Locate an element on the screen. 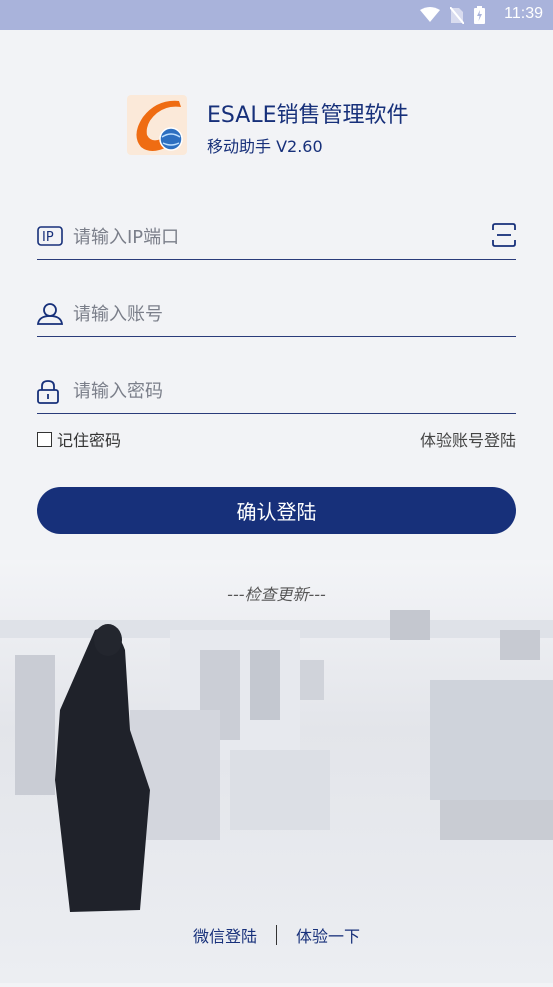  wechat-login-link: 微信登陆 is located at coordinates (225, 935).